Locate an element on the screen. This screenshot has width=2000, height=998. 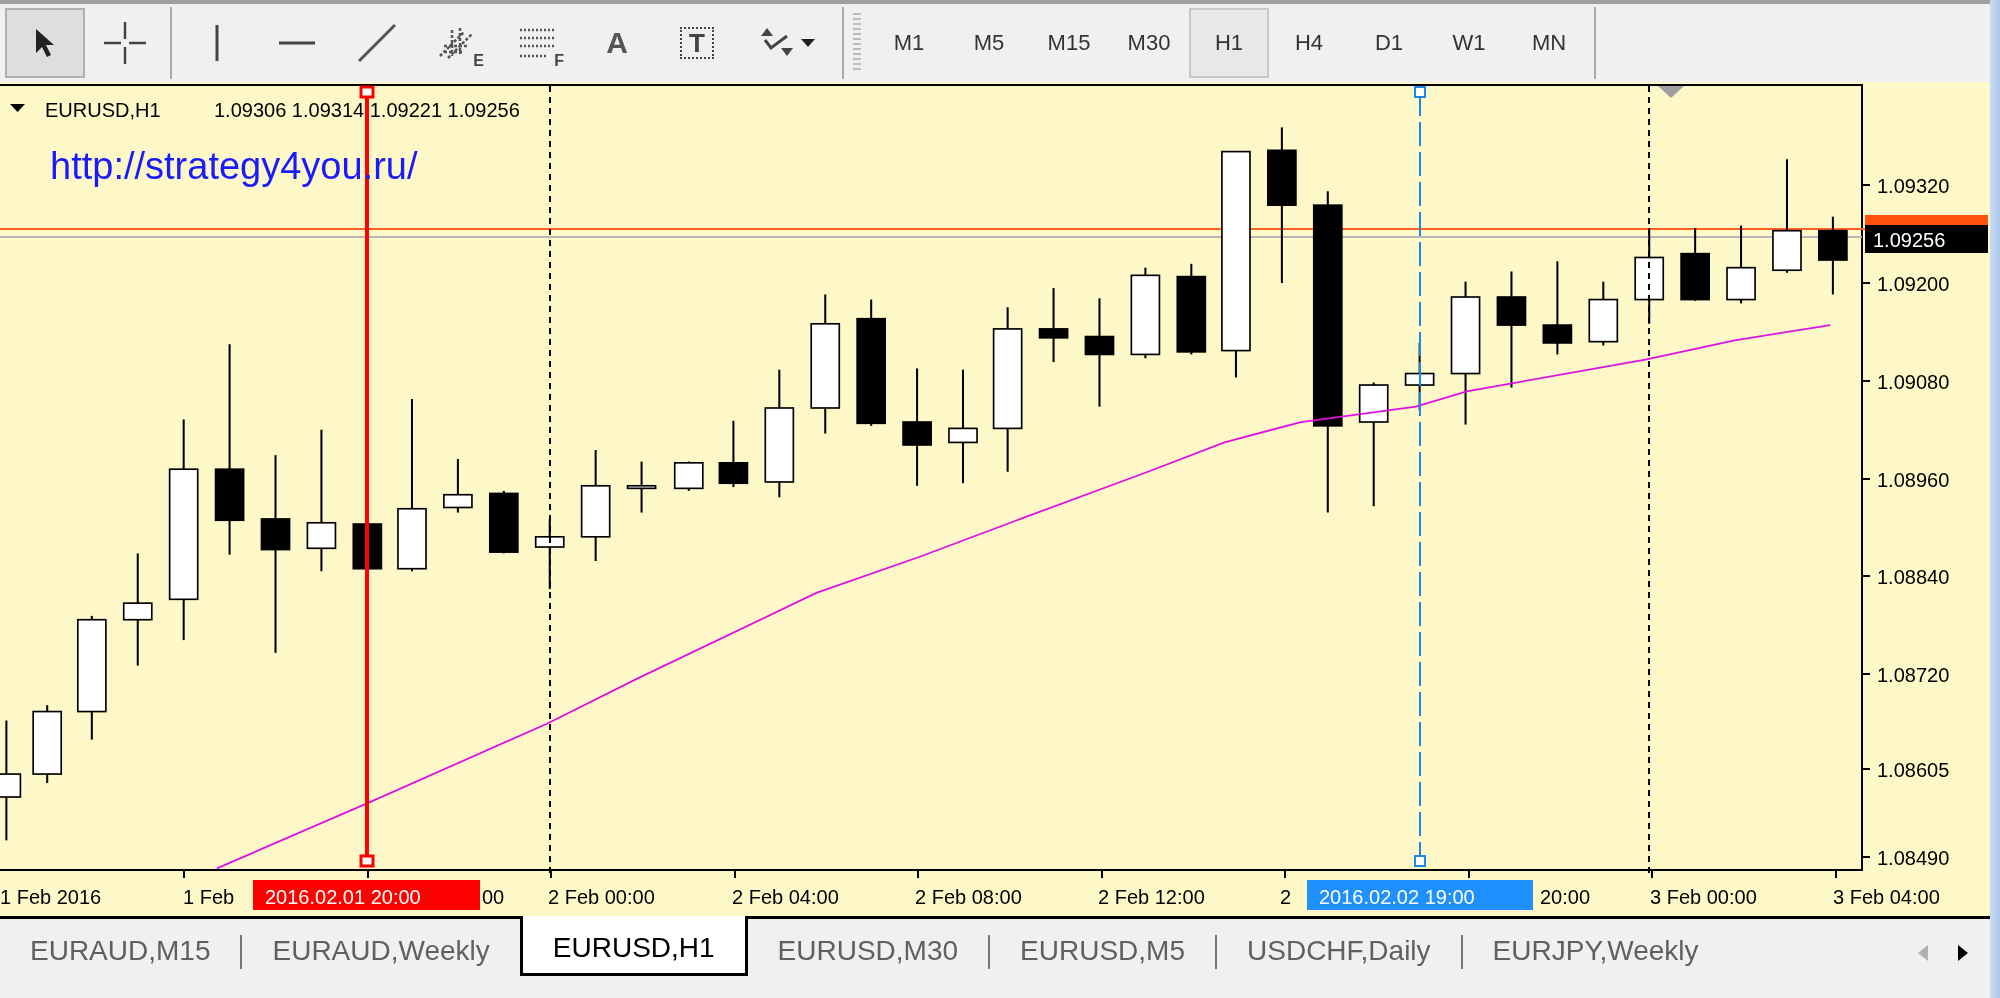
time-label: 2 Feb 12:00 is located at coordinates (1151, 897).